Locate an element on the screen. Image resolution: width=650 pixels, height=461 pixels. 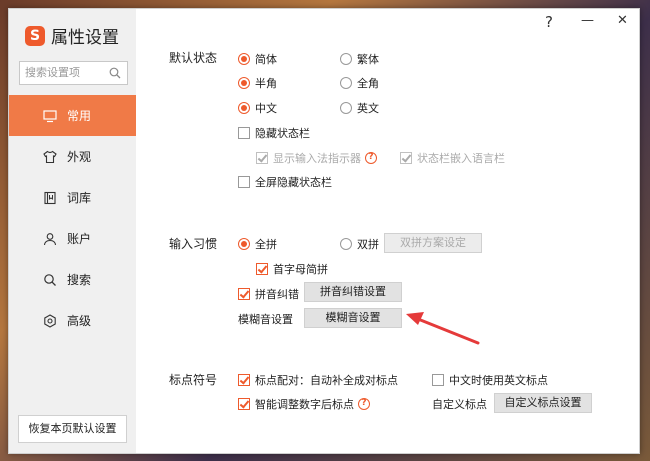
checkbox-fullscreen-hide: 全屏隐藏状态栏 is located at coordinates (285, 182).